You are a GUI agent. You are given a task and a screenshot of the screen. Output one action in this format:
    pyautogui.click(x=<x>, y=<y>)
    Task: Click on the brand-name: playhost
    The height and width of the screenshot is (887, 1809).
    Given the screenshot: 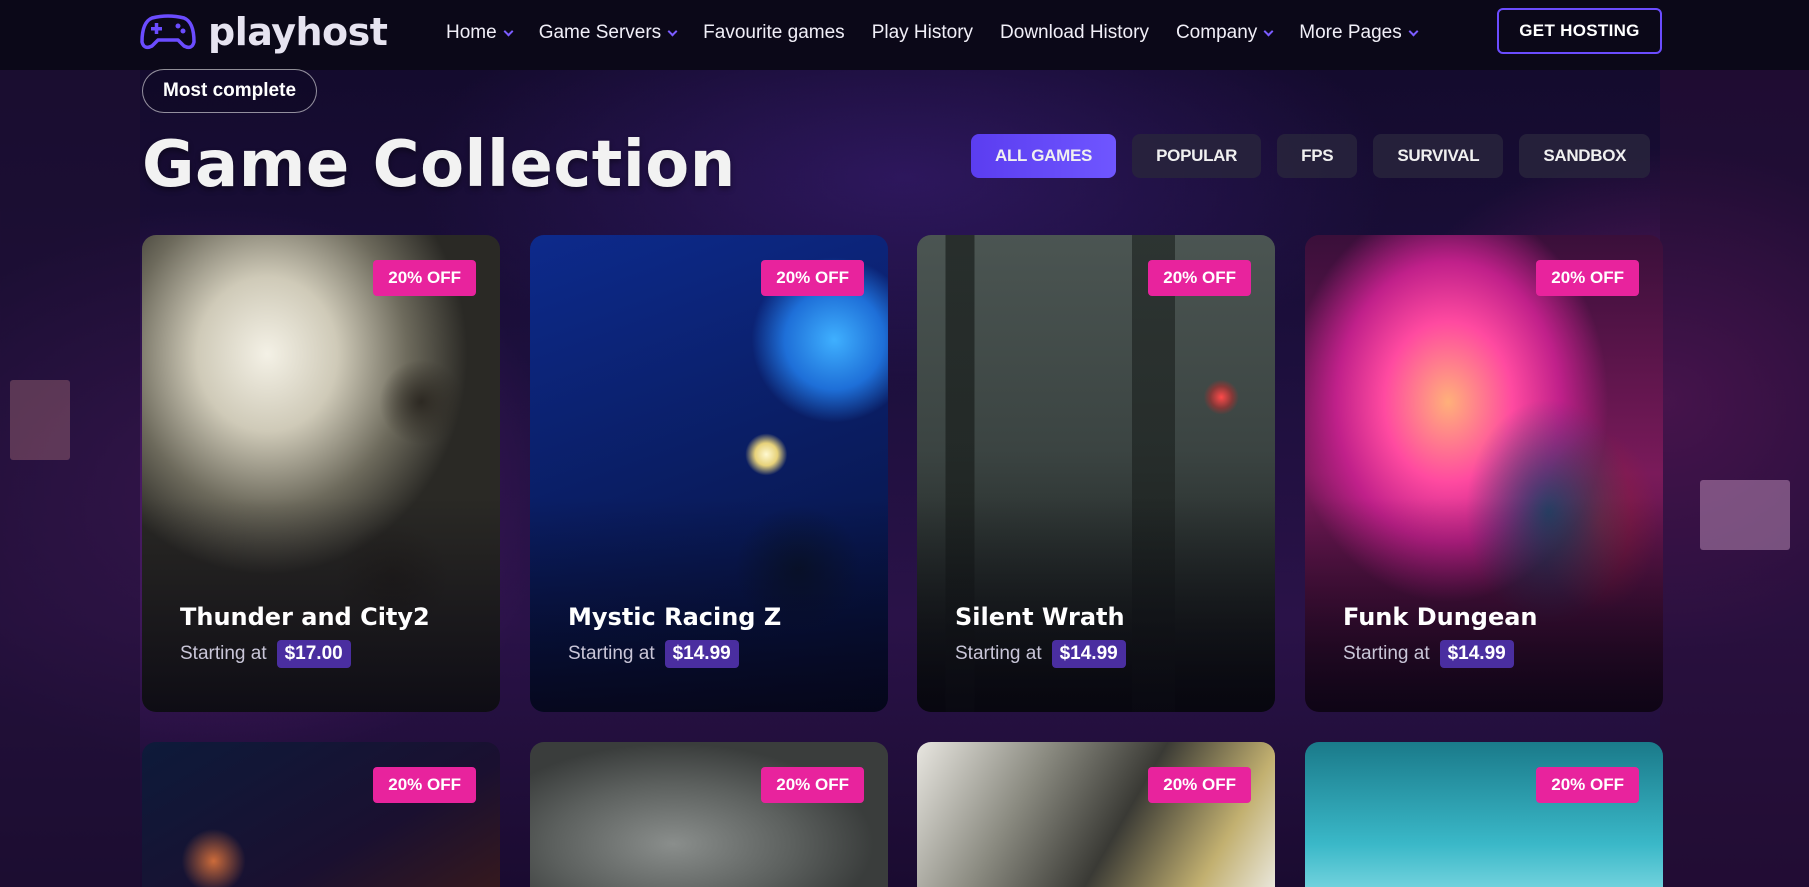 What is the action you would take?
    pyautogui.click(x=298, y=32)
    